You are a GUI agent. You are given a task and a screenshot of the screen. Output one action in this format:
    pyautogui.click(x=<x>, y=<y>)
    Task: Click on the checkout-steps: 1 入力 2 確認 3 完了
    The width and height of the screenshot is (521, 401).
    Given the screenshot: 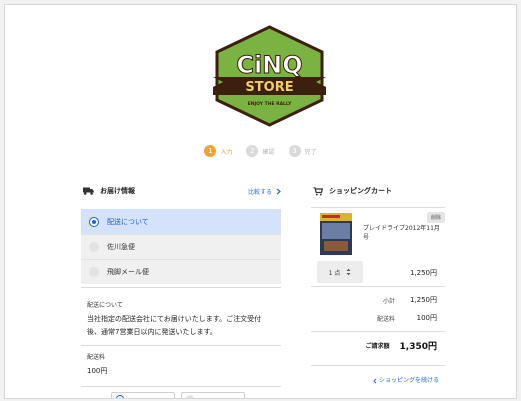 What is the action you would take?
    pyautogui.click(x=260, y=151)
    